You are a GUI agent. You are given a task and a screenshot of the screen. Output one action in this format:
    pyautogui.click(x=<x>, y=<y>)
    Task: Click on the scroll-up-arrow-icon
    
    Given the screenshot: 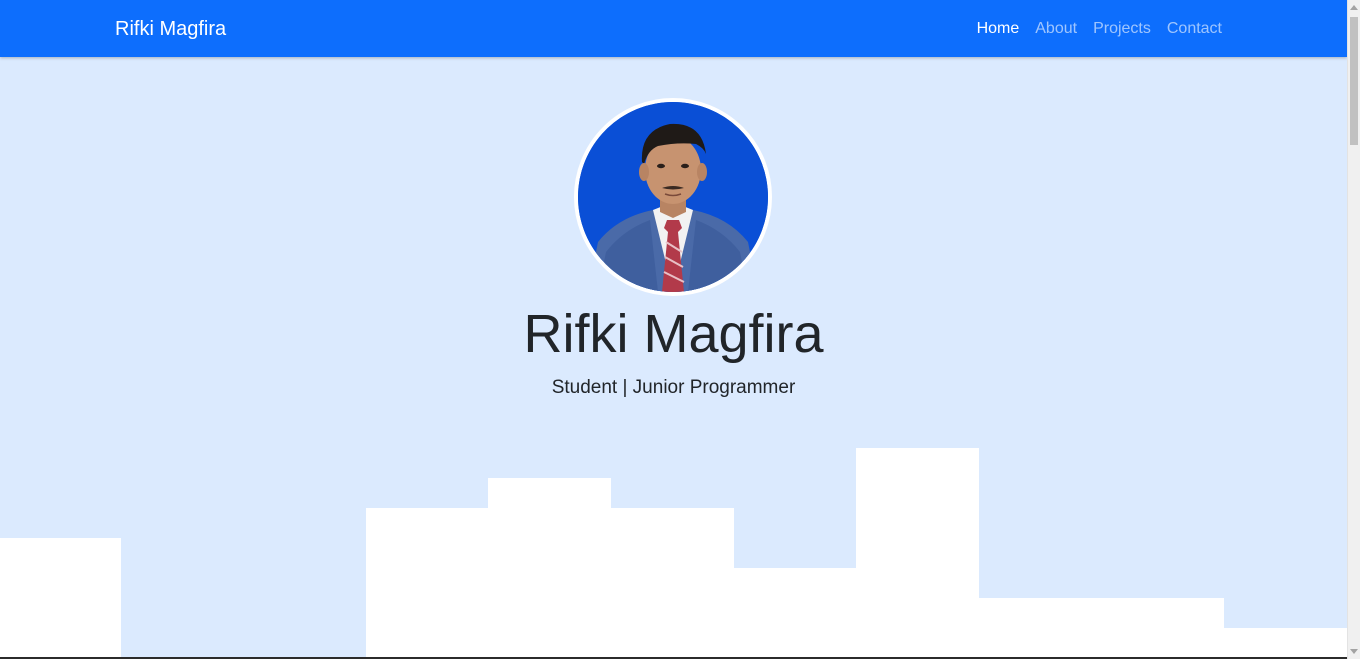 What is the action you would take?
    pyautogui.click(x=1354, y=7)
    